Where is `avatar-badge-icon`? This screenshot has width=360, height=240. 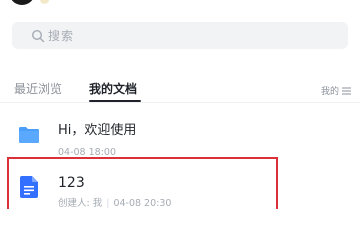 avatar-badge-icon is located at coordinates (44, 2).